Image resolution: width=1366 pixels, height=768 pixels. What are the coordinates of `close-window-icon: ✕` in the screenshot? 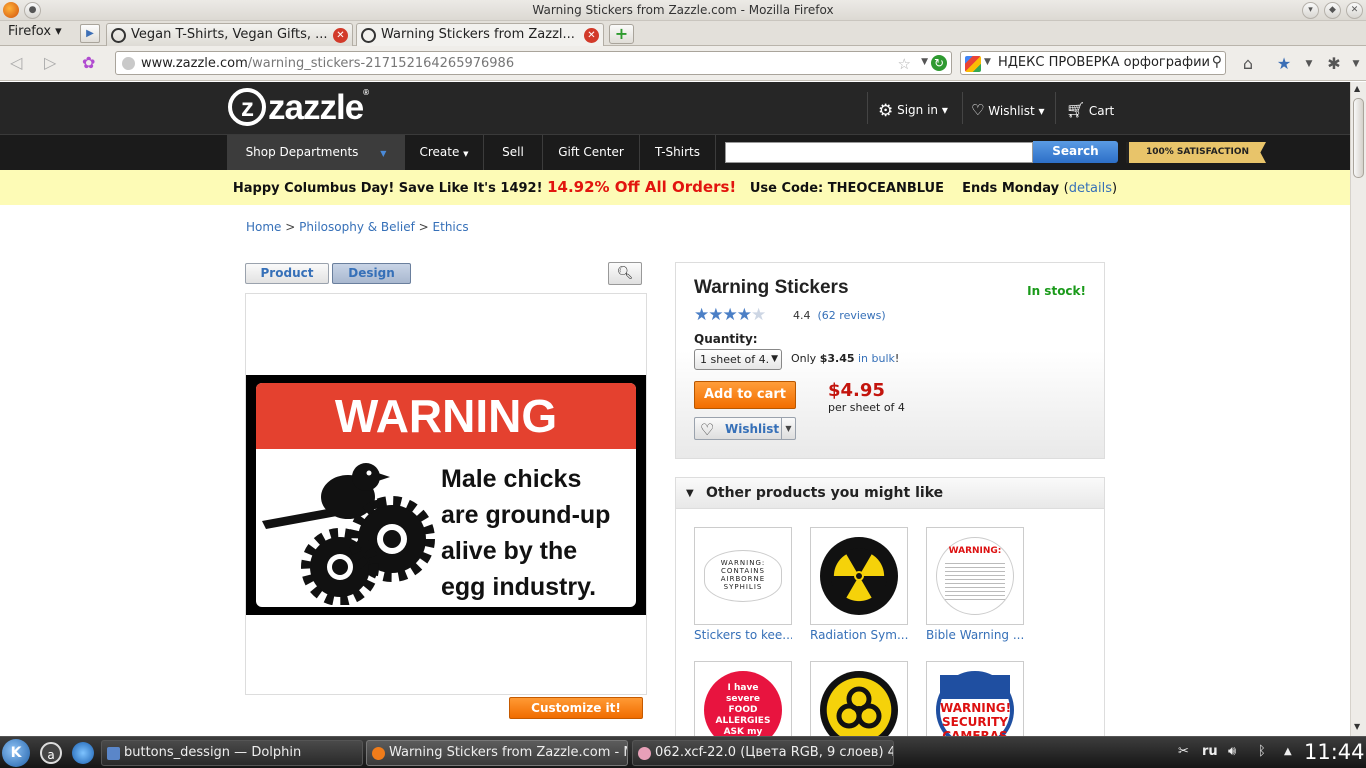 It's located at (1354, 10).